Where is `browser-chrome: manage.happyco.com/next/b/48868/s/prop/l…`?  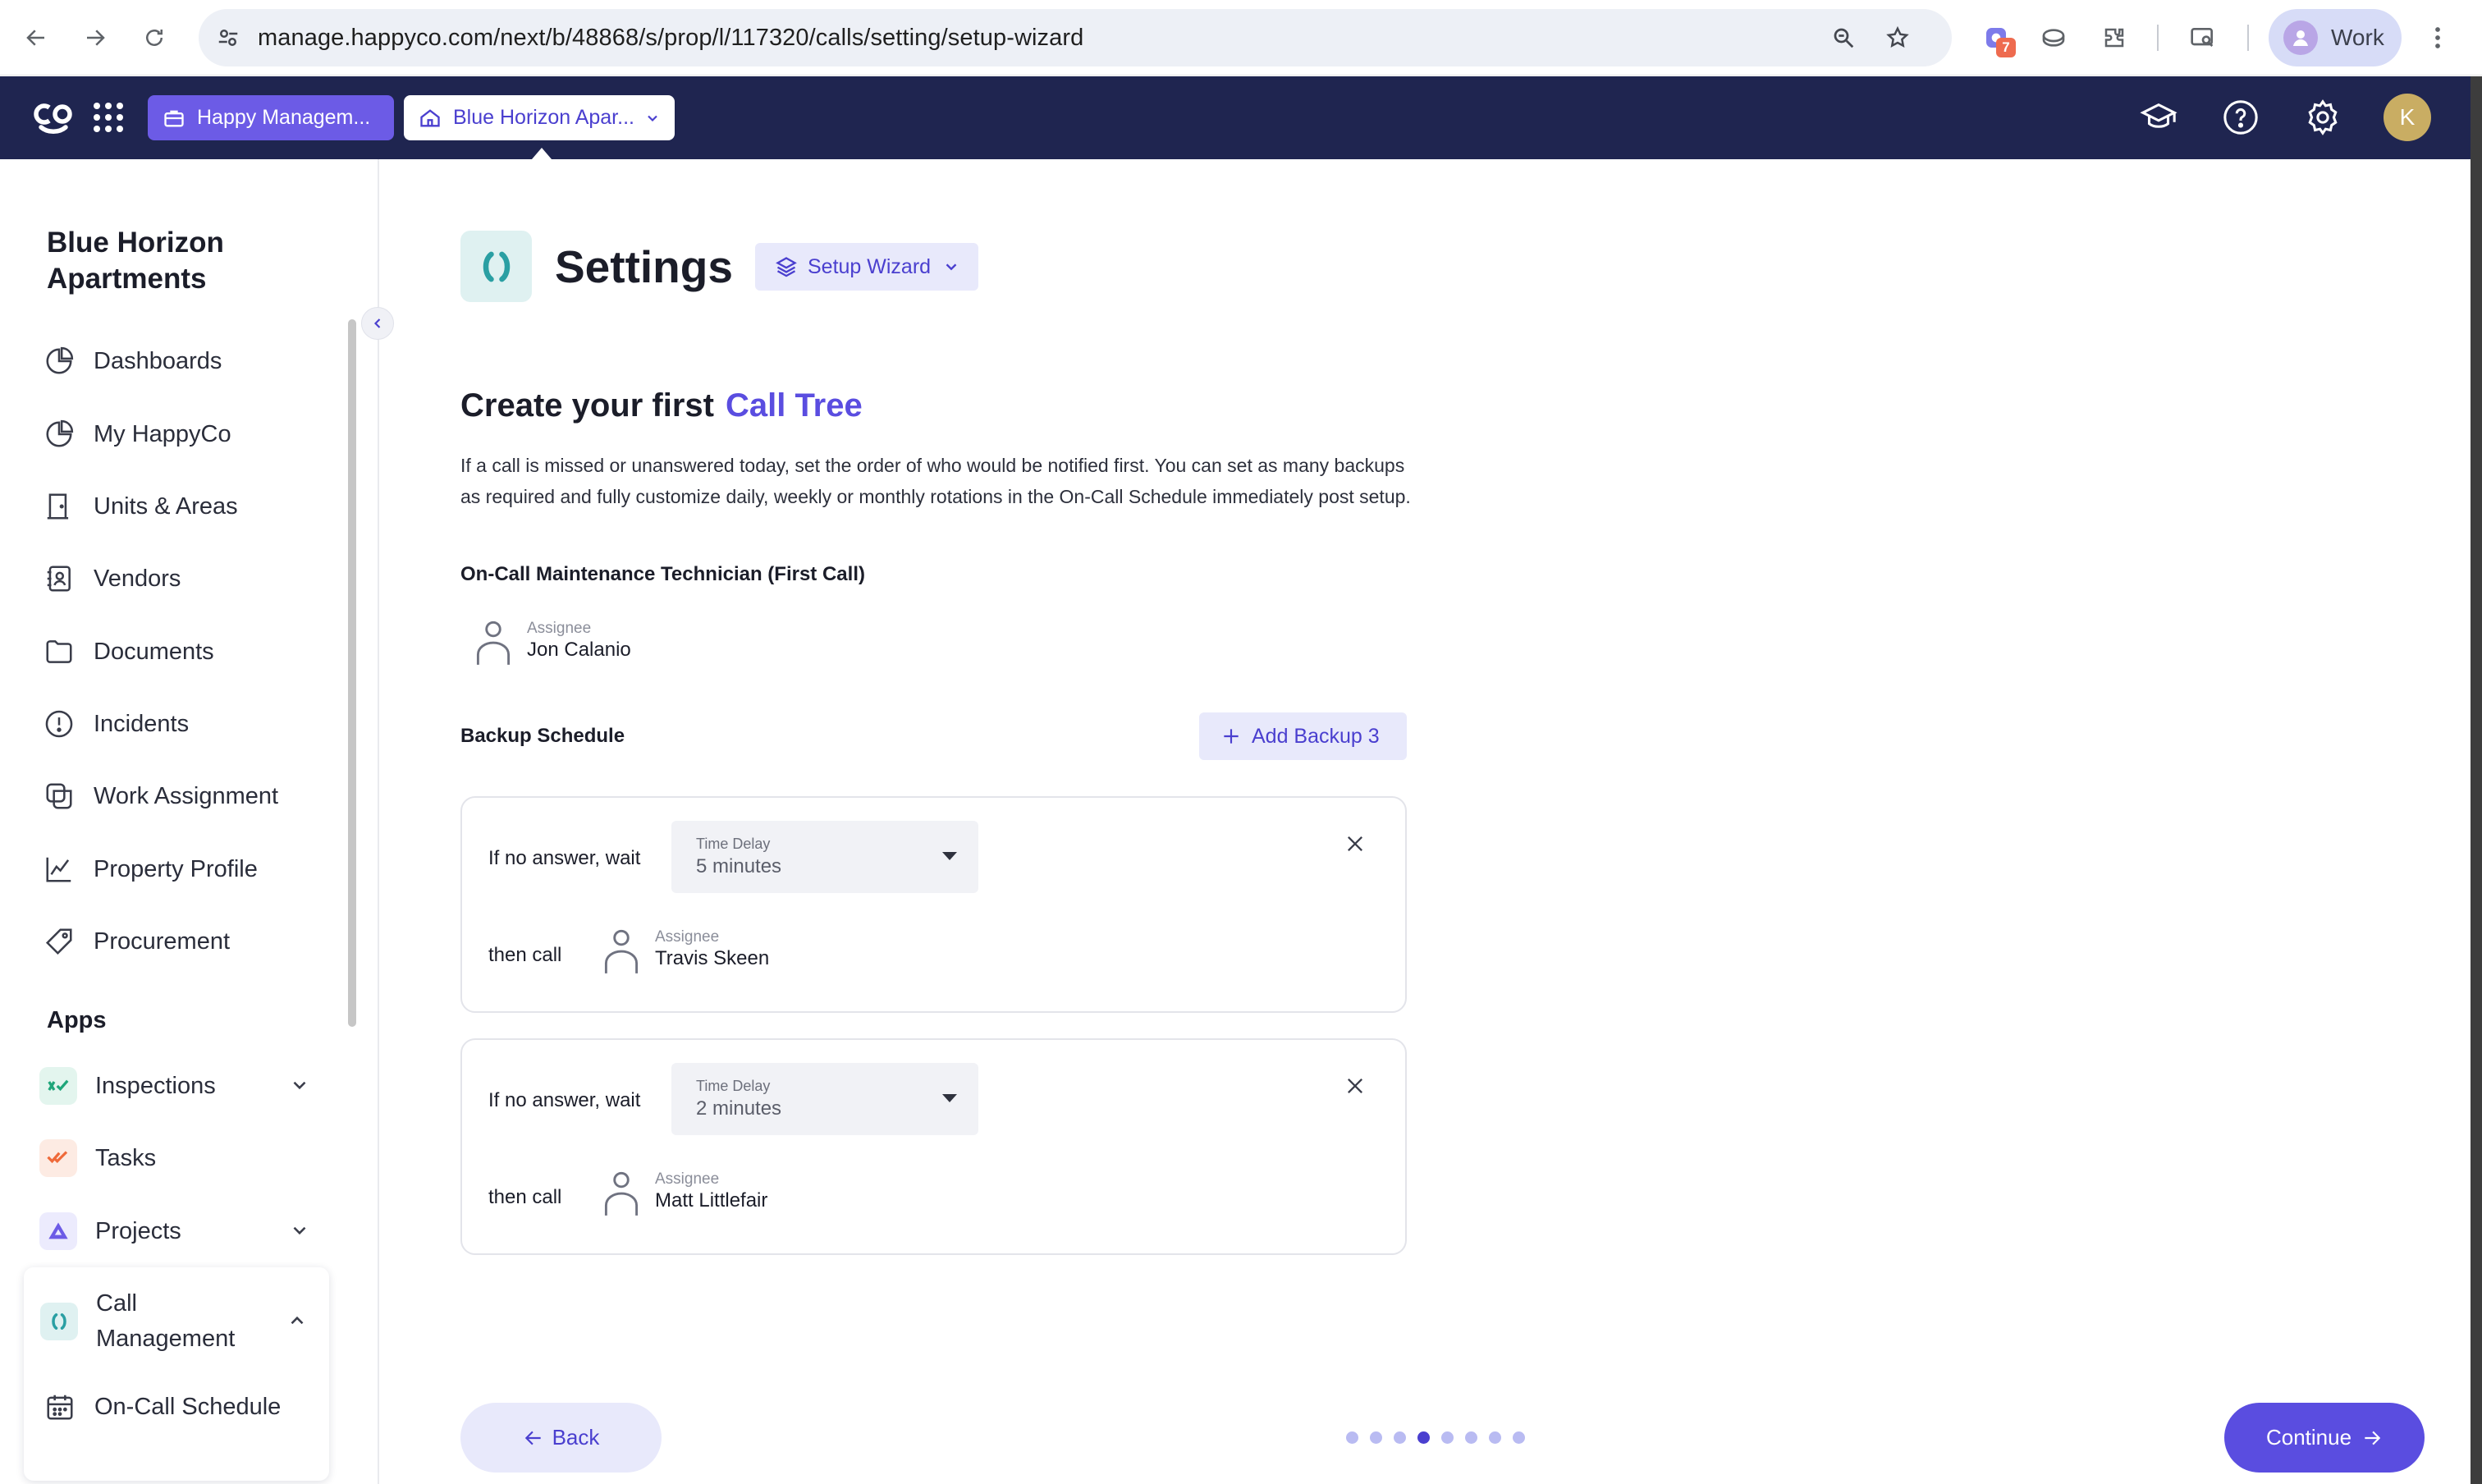
browser-chrome: manage.happyco.com/next/b/48868/s/prop/l… is located at coordinates (1241, 38).